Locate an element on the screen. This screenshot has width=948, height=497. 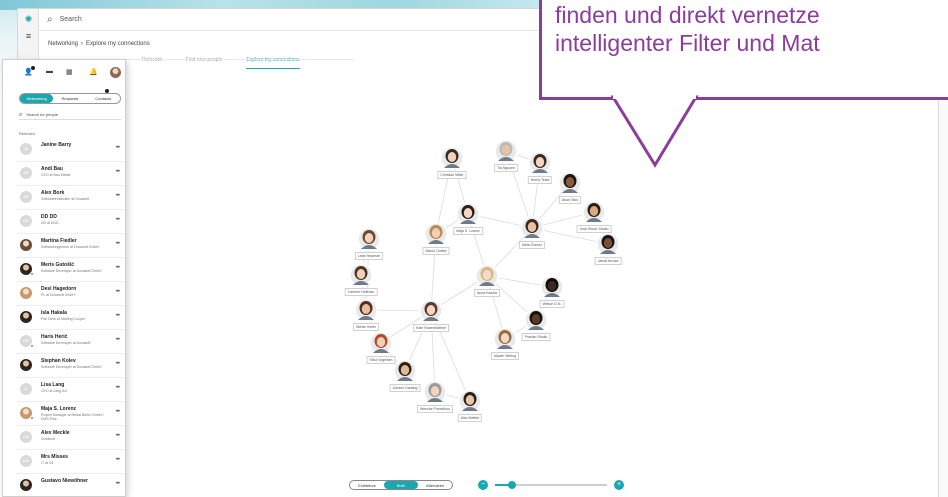
list-item: LL Lisa Lang CEO at Lang AG ••• is located at coordinates (71, 390).